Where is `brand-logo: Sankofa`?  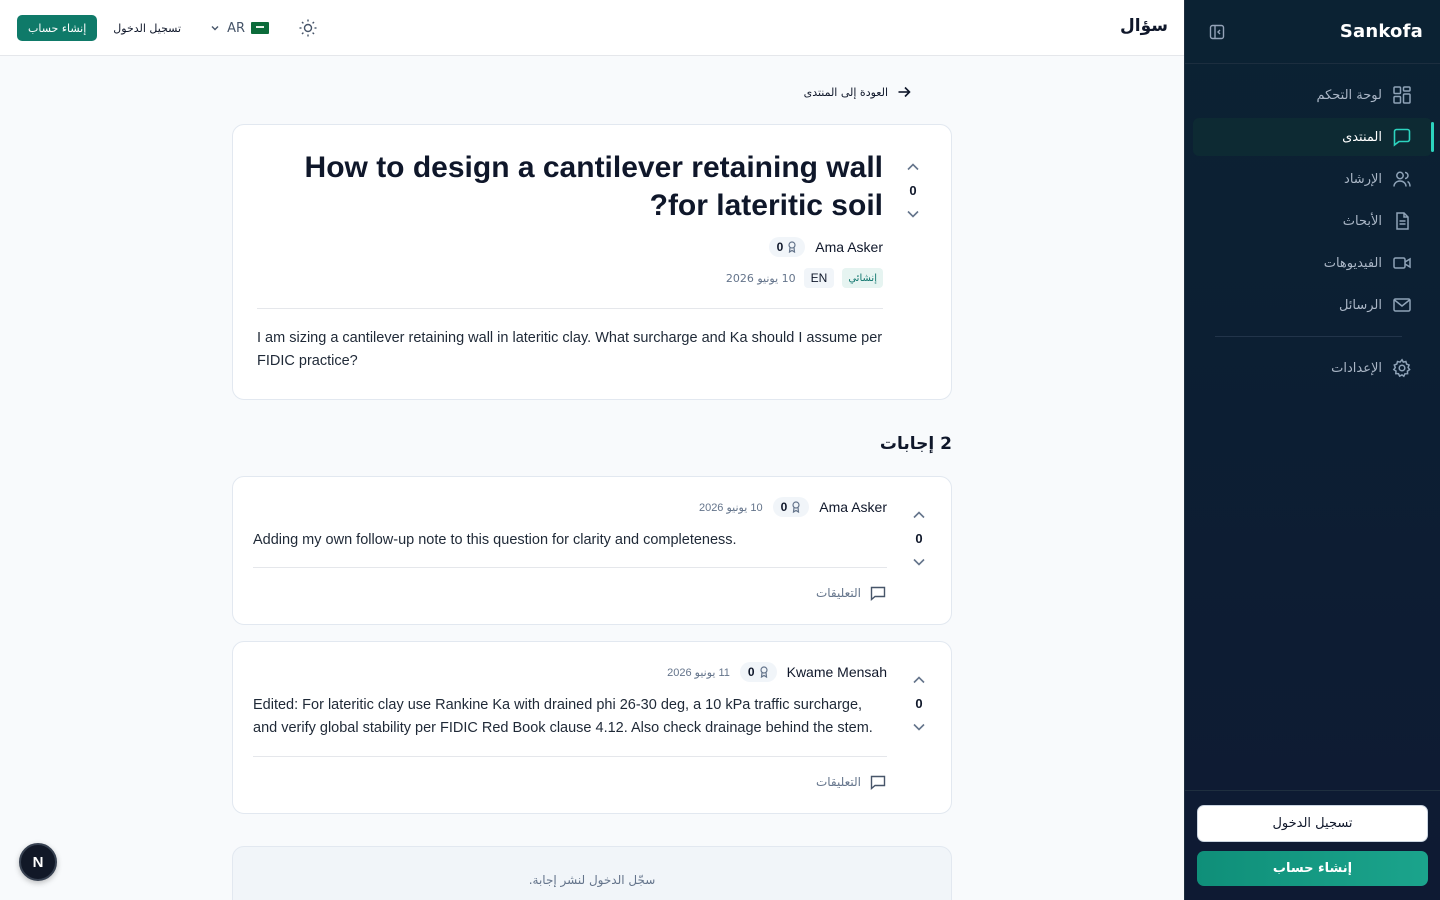
brand-logo: Sankofa is located at coordinates (1381, 31).